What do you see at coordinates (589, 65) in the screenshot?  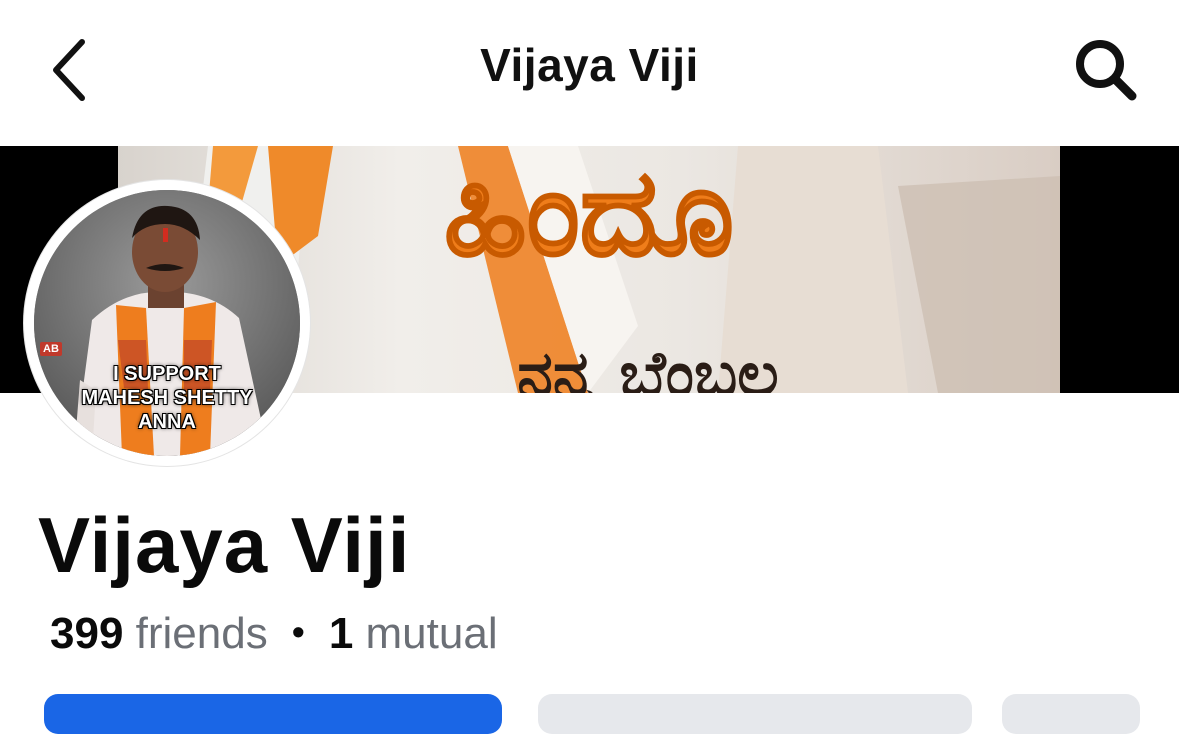 I see `page-title: Vijaya Viji` at bounding box center [589, 65].